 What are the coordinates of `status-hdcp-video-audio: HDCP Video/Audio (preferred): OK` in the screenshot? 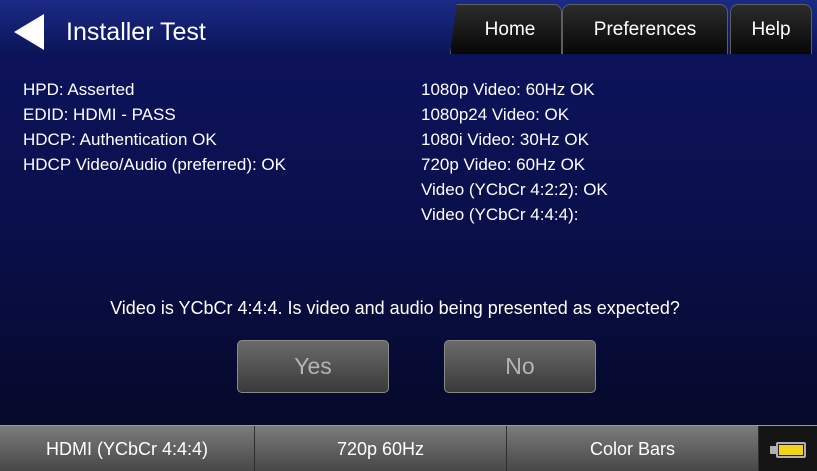 It's located at (154, 164).